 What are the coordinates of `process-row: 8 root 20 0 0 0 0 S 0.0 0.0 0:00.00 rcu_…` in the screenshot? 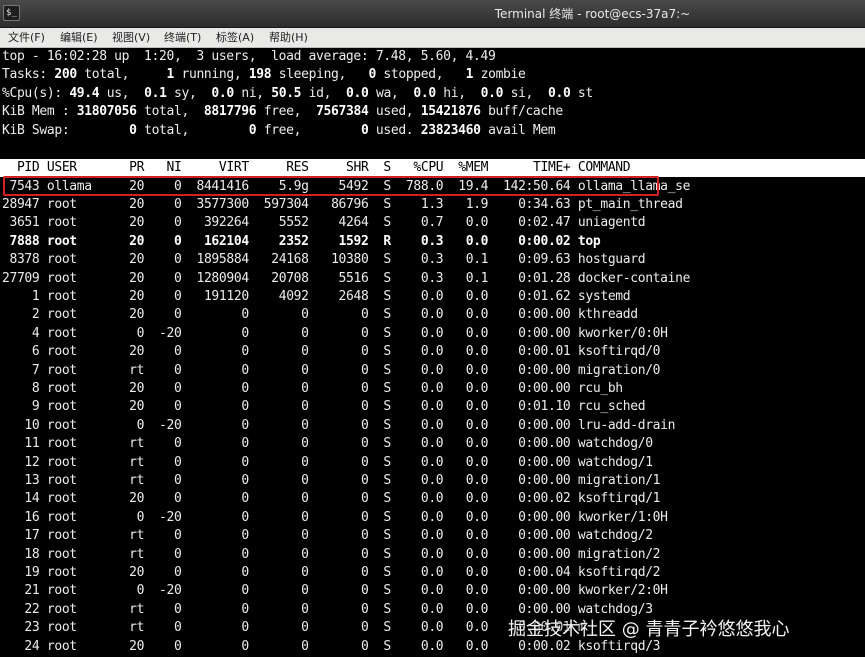 It's located at (350, 389).